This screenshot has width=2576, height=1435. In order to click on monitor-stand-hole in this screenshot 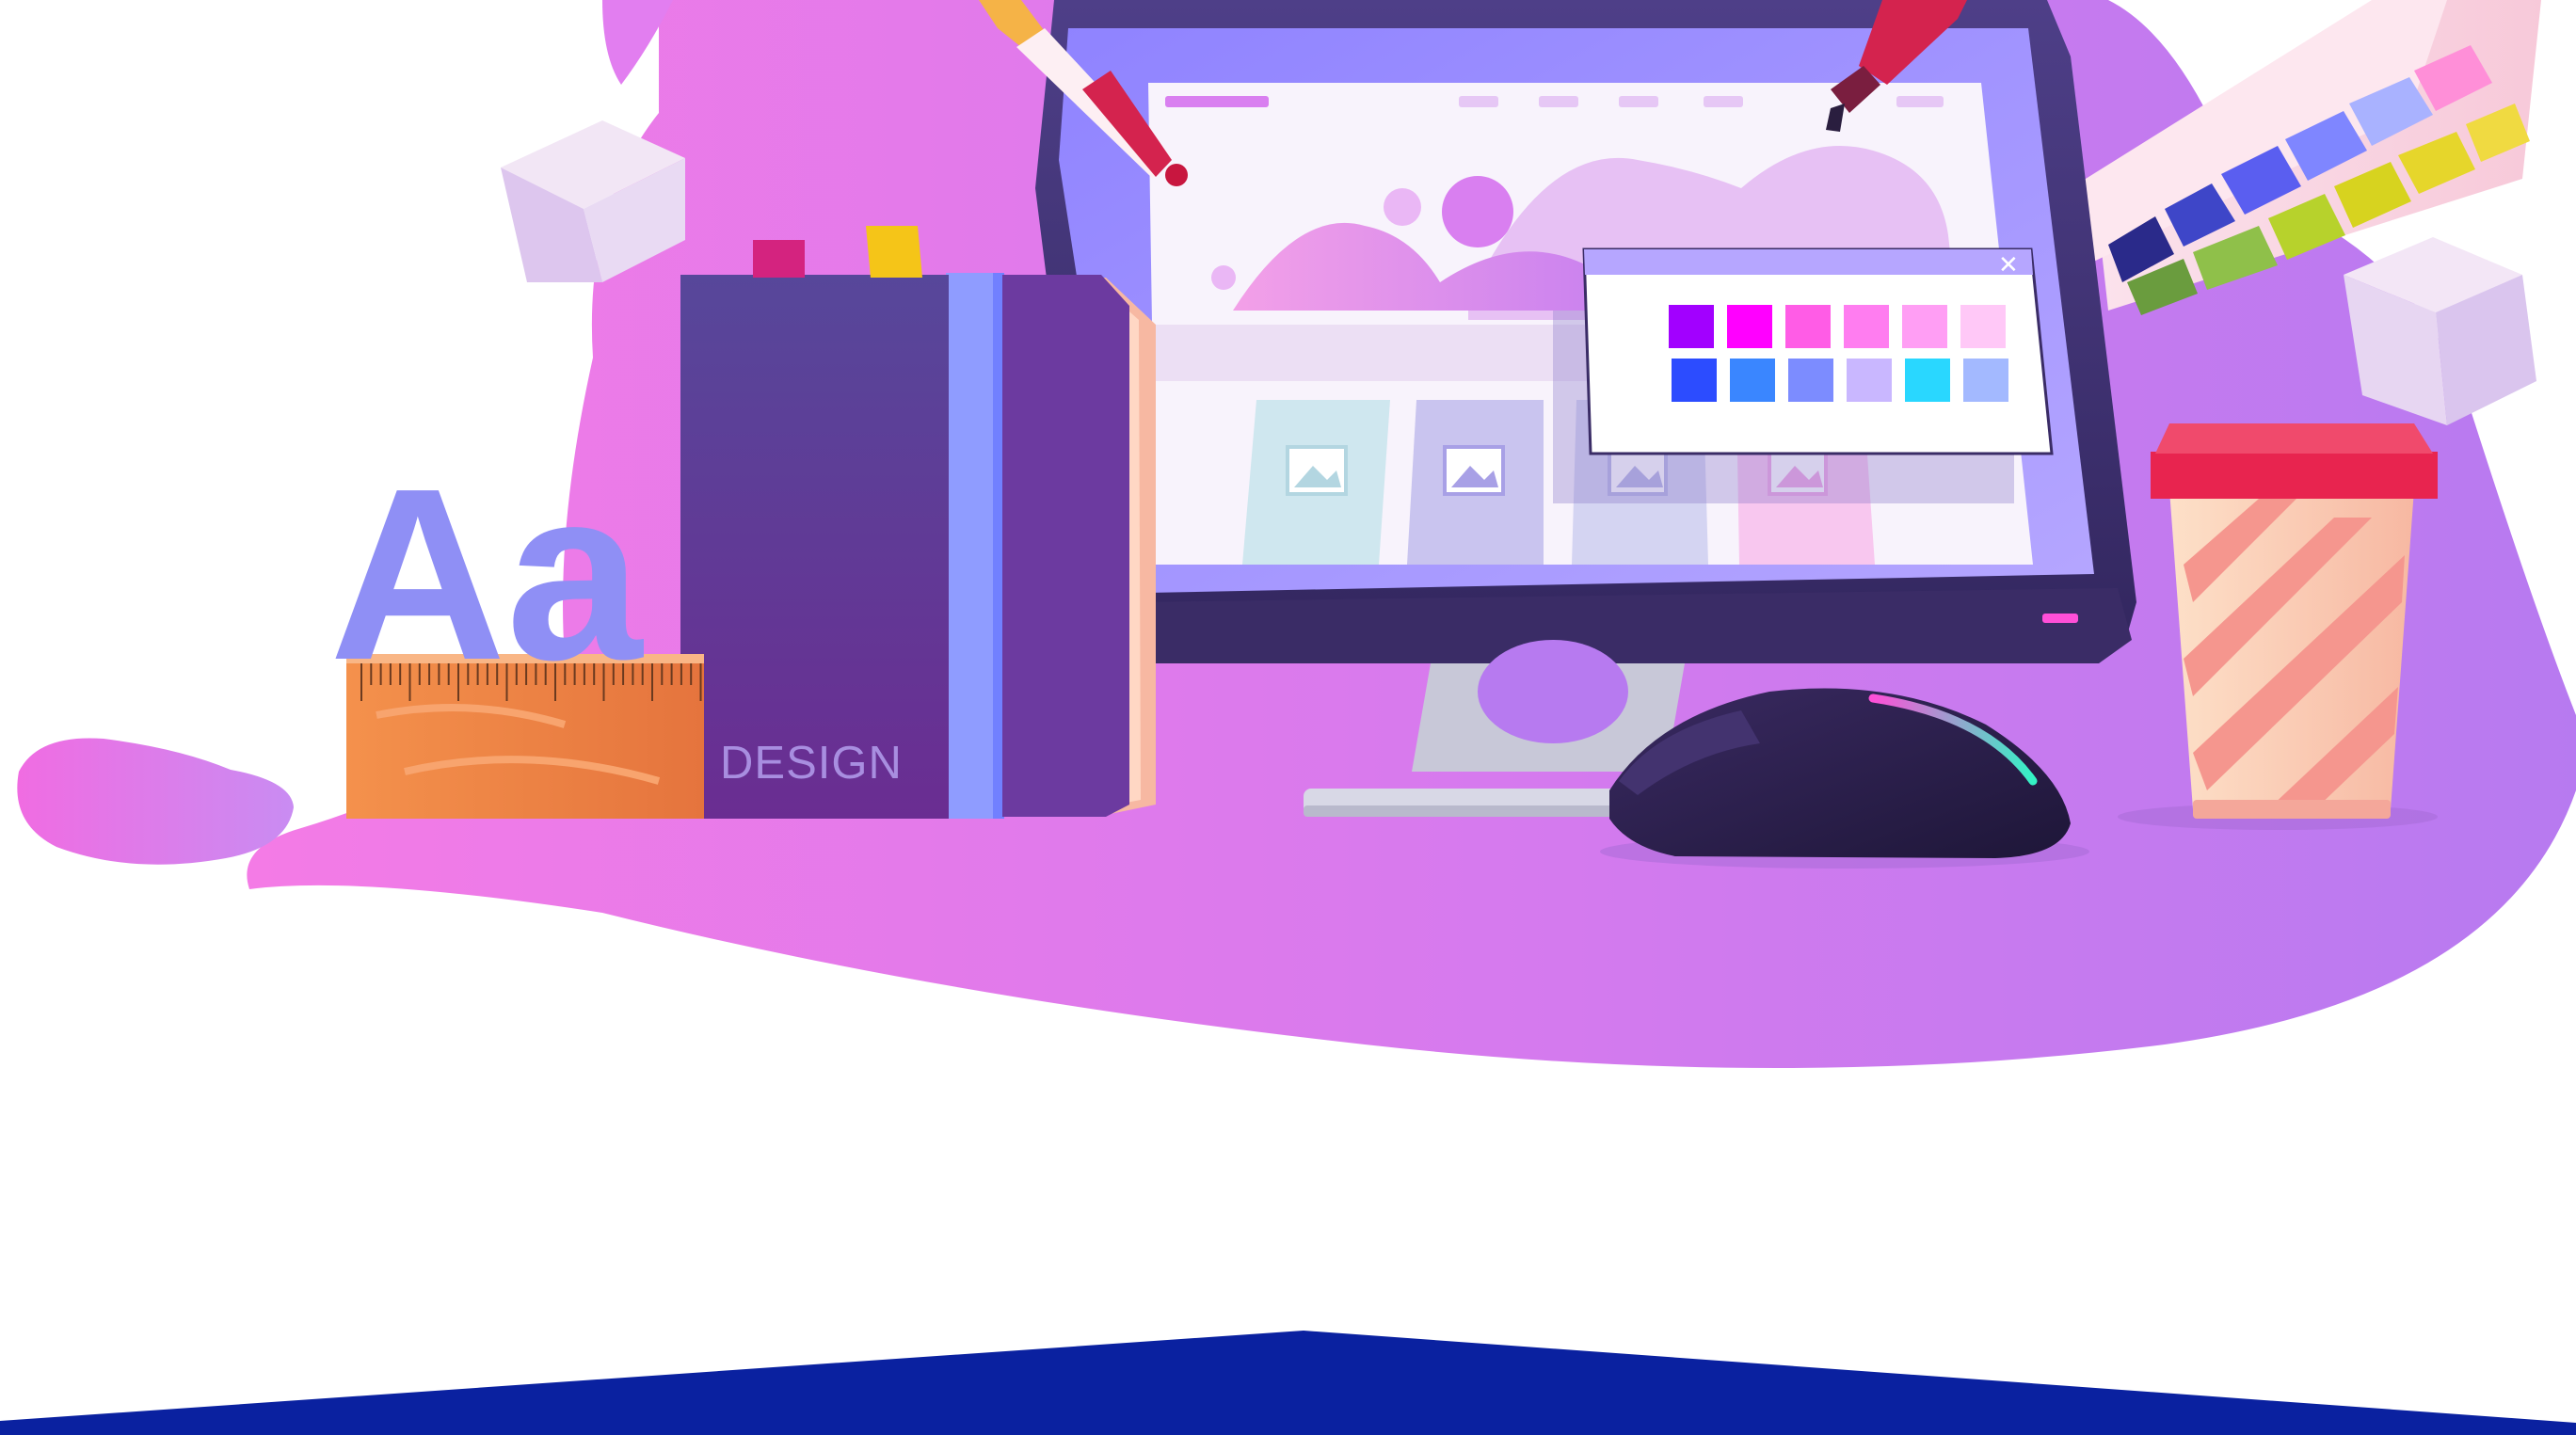, I will do `click(1553, 691)`.